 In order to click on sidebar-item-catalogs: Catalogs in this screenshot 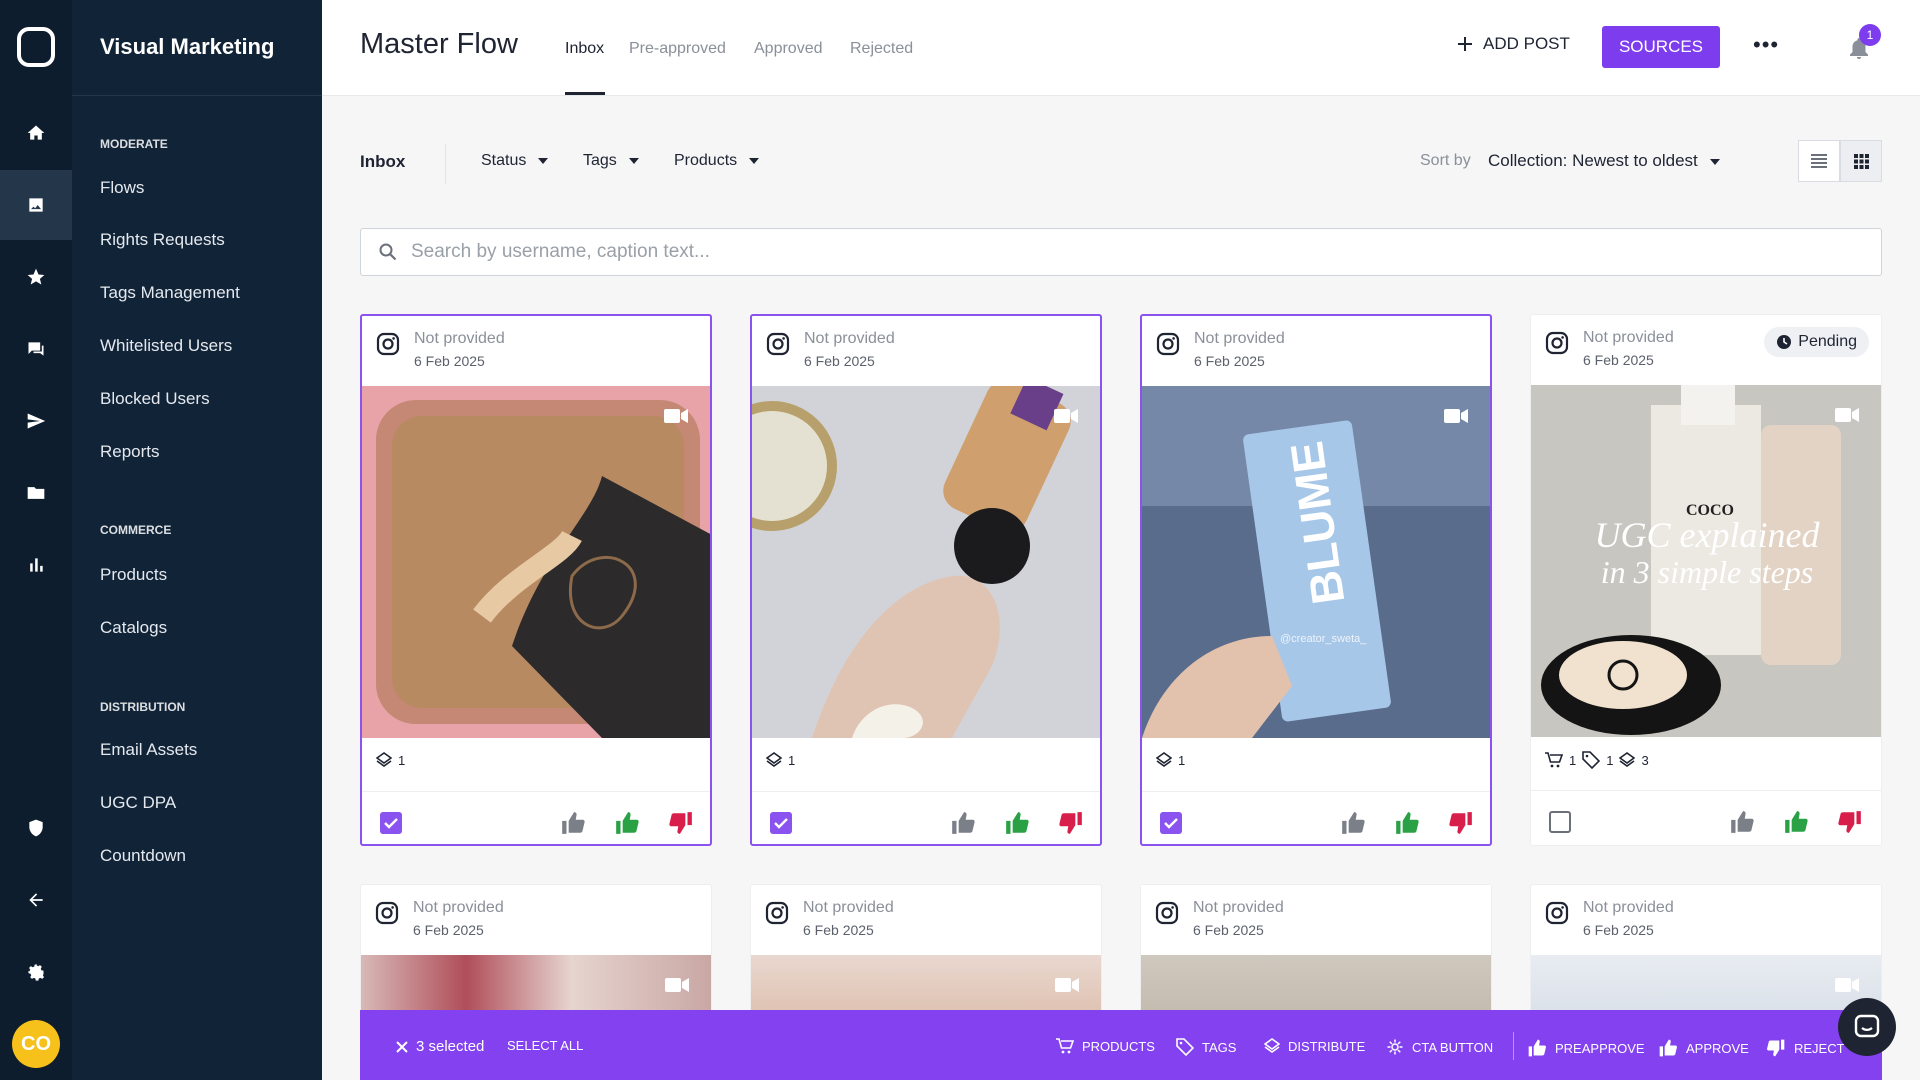, I will do `click(133, 628)`.